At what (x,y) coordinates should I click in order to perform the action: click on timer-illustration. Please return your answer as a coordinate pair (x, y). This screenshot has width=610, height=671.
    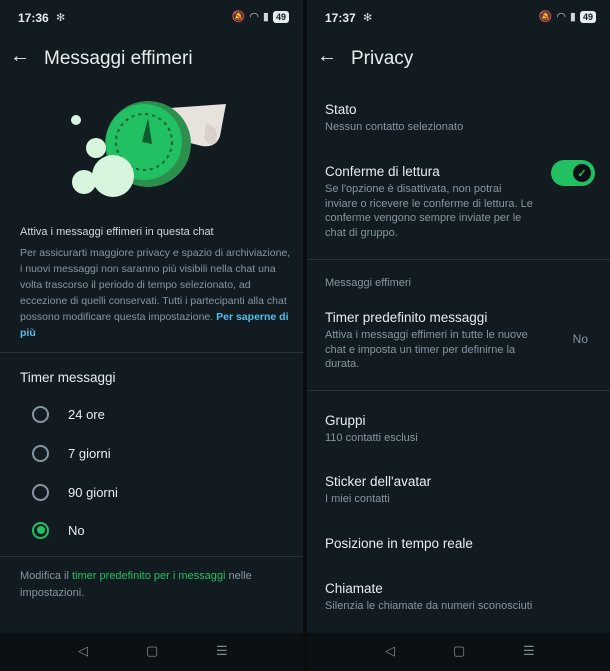
    Looking at the image, I should click on (148, 149).